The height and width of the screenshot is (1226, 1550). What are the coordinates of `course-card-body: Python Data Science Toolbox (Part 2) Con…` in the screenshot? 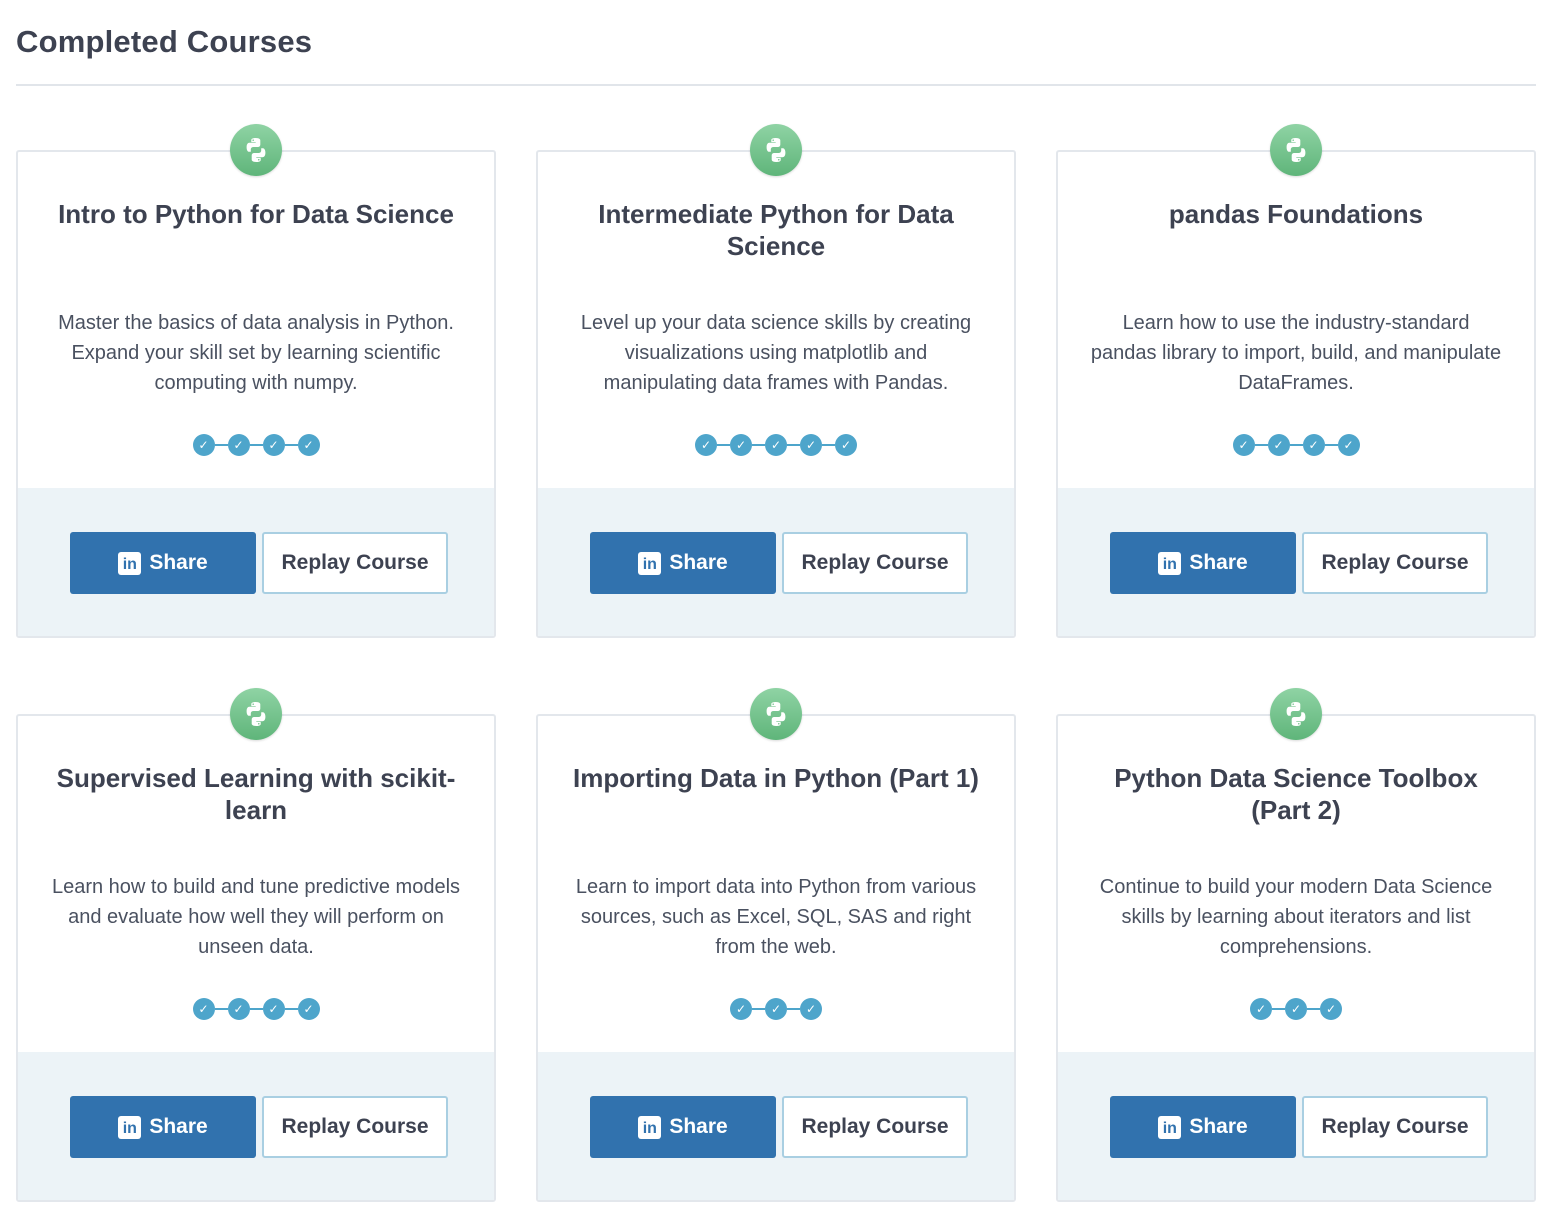 It's located at (1296, 958).